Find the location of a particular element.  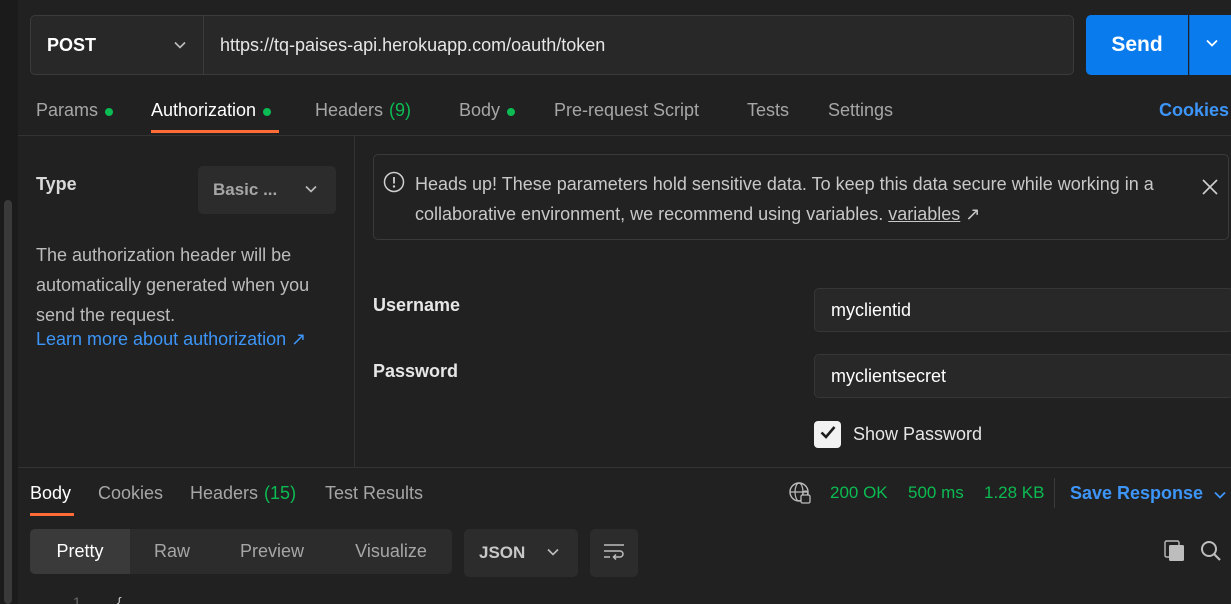

variables-link: variables is located at coordinates (924, 214).